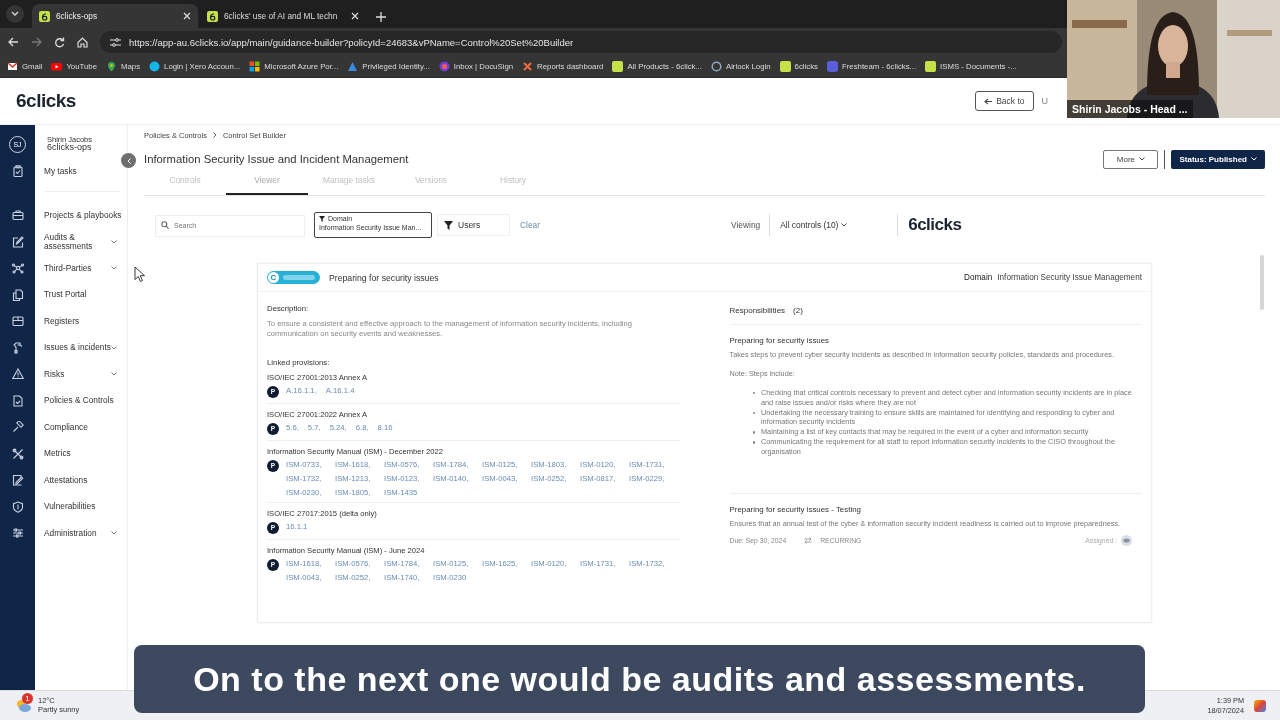  What do you see at coordinates (17, 427) in the screenshot?
I see `gavel-icon` at bounding box center [17, 427].